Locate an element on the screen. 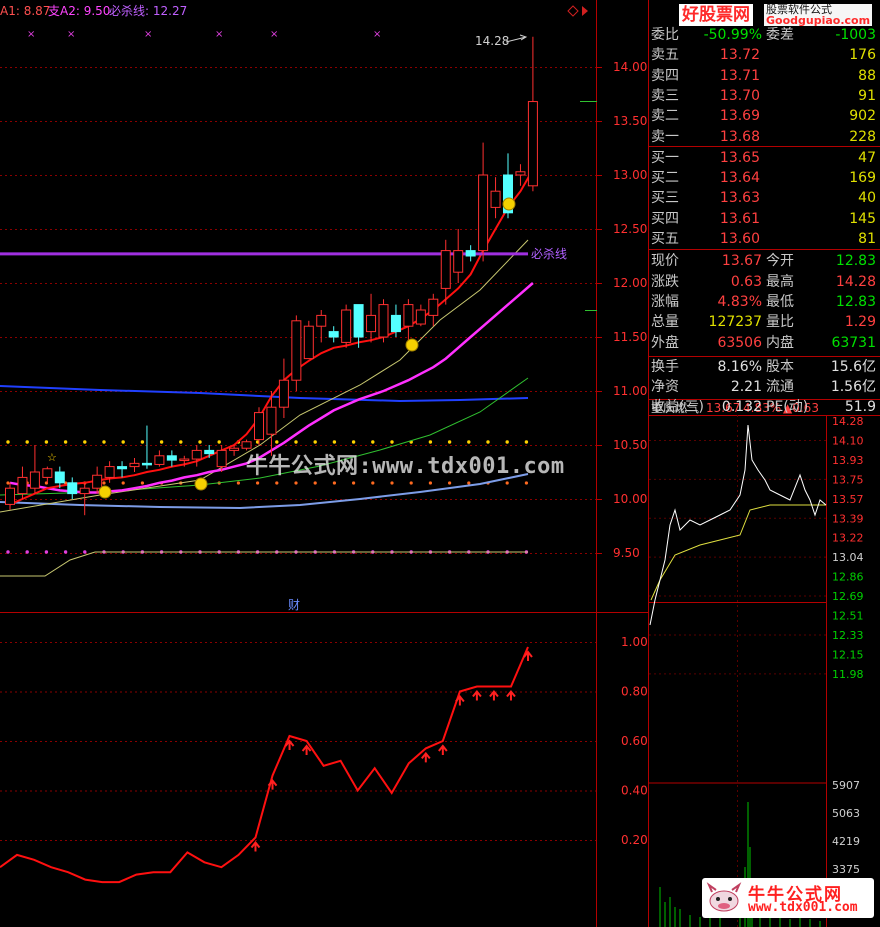 The image size is (880, 927). quote-row: 现价 13.67 今开 12.83 is located at coordinates (764, 261).